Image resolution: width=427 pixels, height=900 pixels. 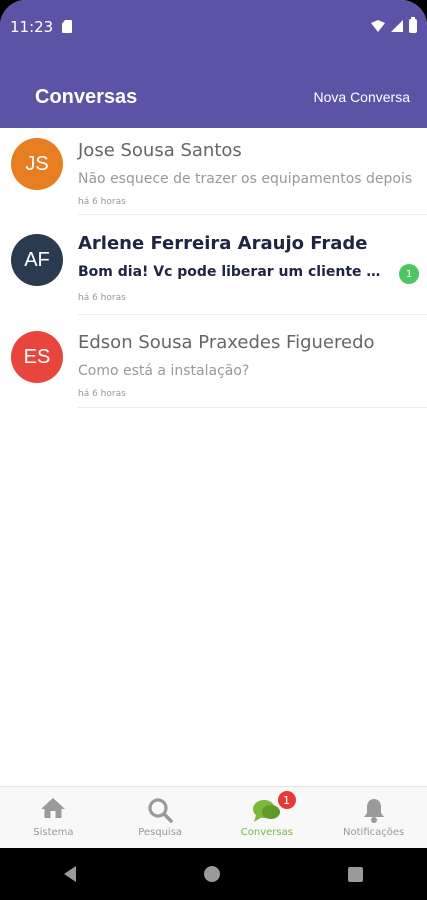 What do you see at coordinates (53, 832) in the screenshot?
I see `nav-label: Sistema` at bounding box center [53, 832].